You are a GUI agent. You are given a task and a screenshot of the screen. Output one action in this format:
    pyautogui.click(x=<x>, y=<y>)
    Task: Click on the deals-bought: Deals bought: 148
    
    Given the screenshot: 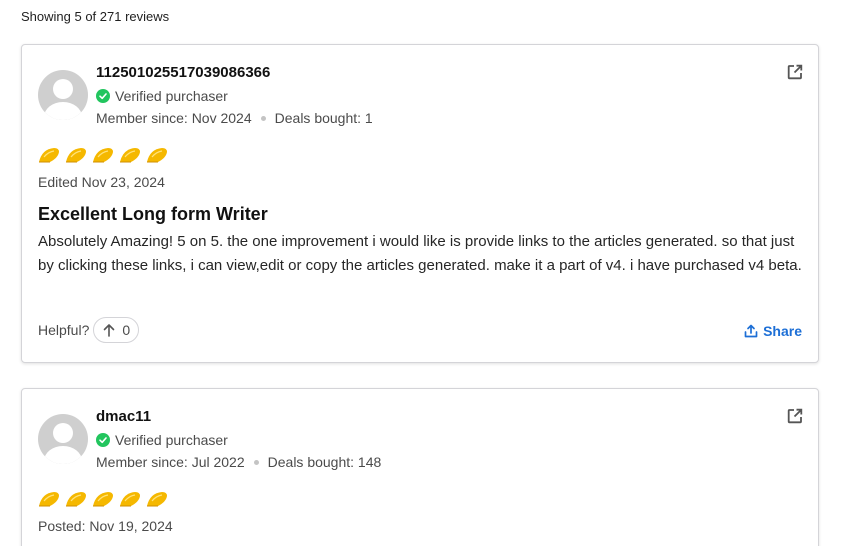 What is the action you would take?
    pyautogui.click(x=324, y=462)
    